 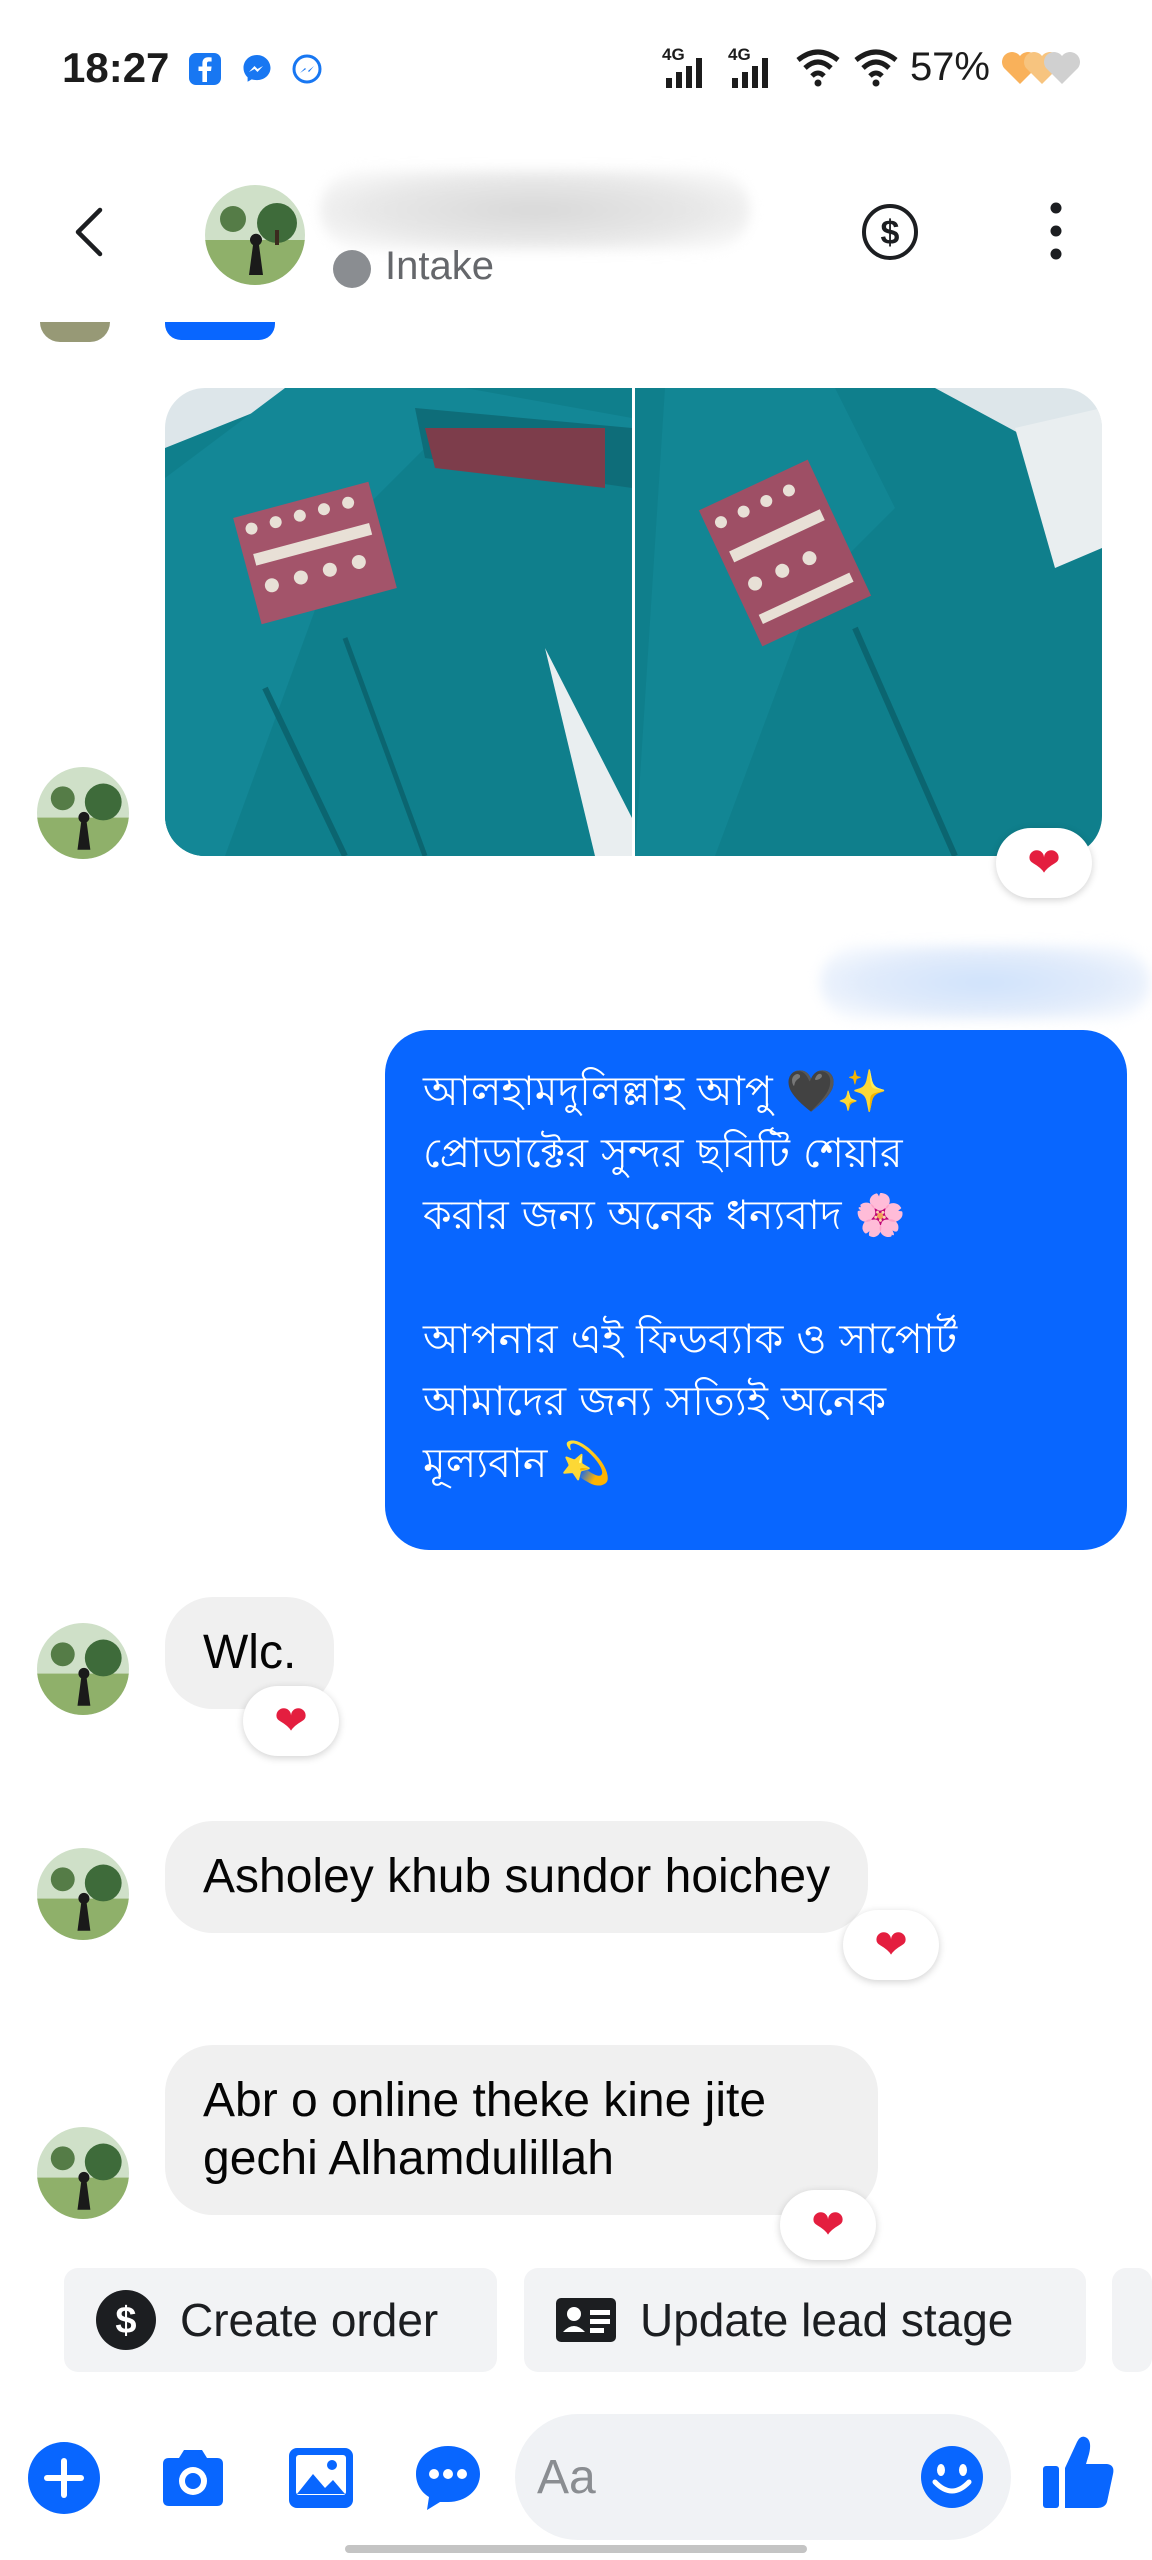 I want to click on message-input-container, so click(x=763, y=2477).